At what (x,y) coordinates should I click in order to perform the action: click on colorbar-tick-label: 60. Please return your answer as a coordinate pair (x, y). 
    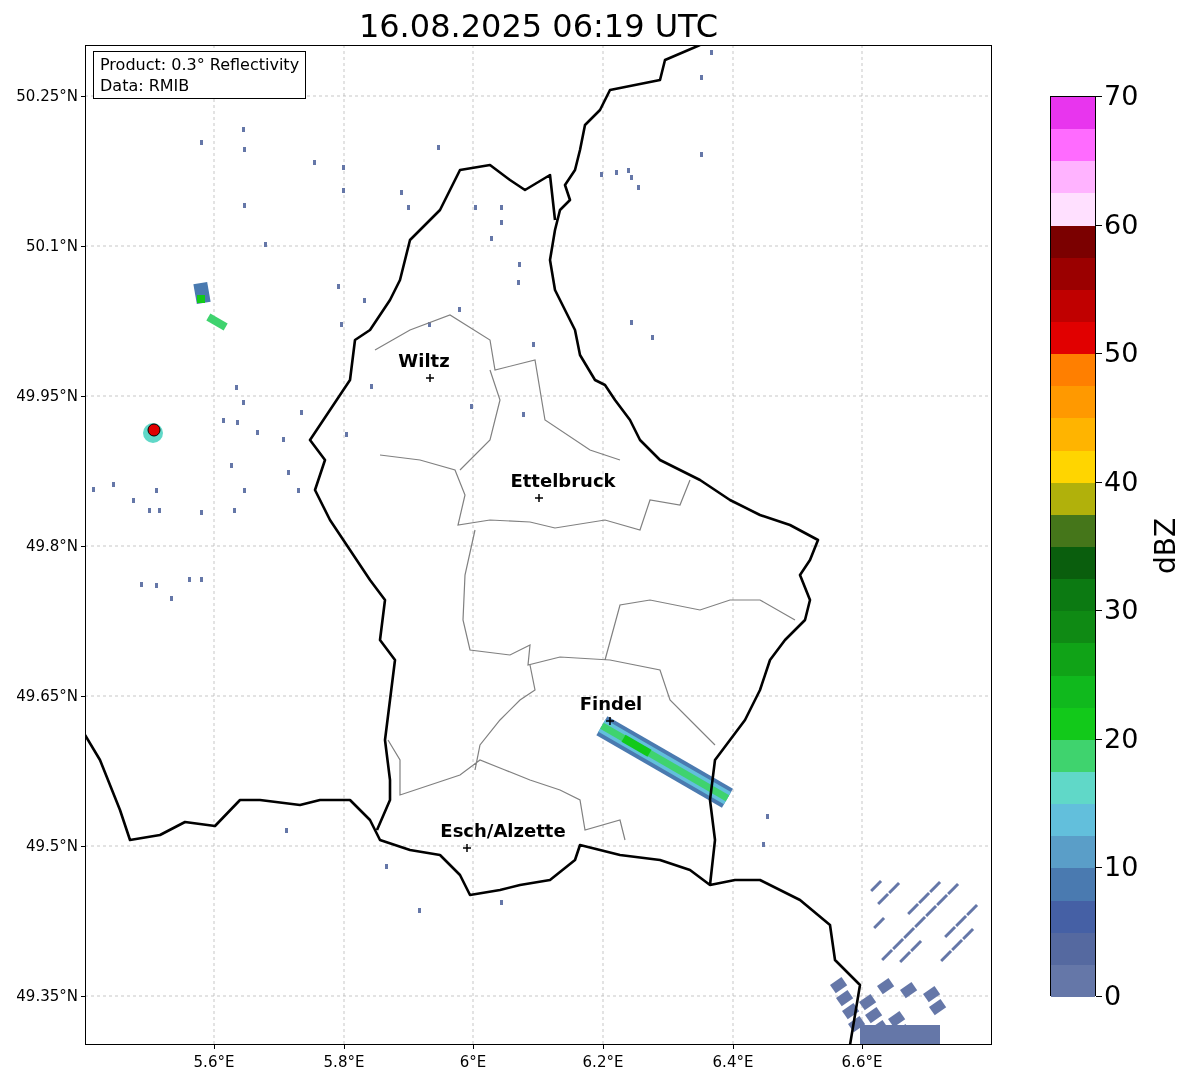
    Looking at the image, I should click on (1121, 224).